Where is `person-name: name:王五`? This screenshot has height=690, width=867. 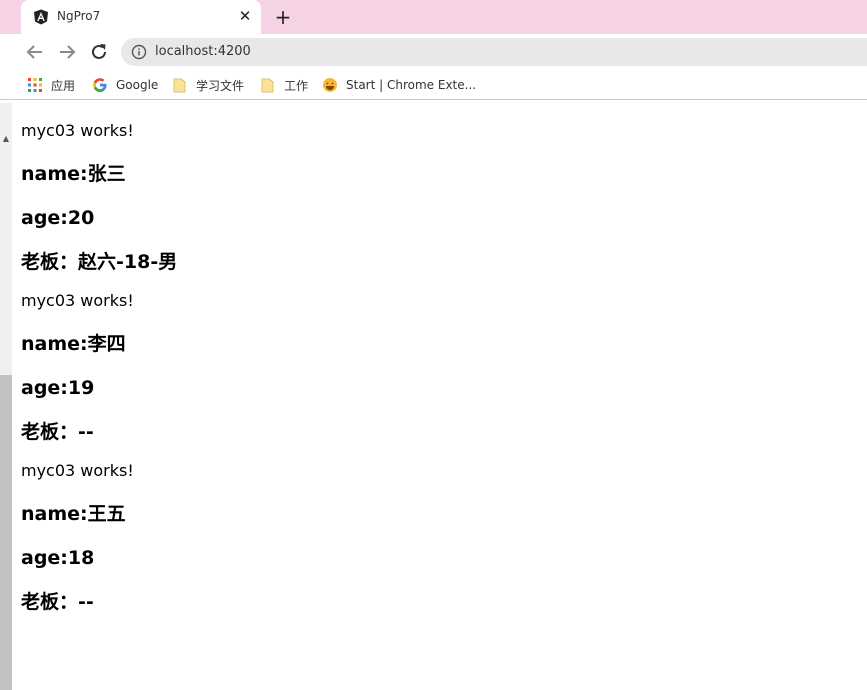
person-name: name:王五 is located at coordinates (73, 514).